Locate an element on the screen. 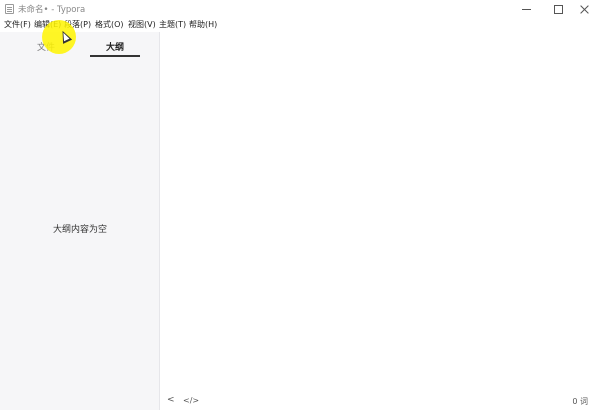  typora-app-icon is located at coordinates (9, 9).